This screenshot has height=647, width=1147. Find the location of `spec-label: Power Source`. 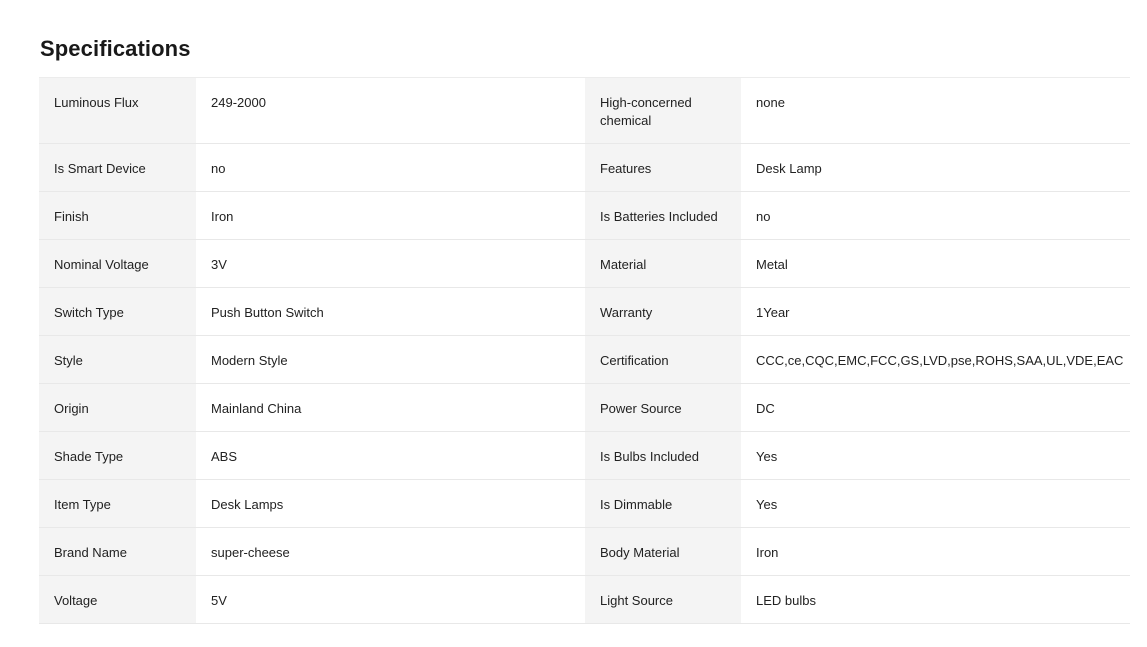

spec-label: Power Source is located at coordinates (663, 407).